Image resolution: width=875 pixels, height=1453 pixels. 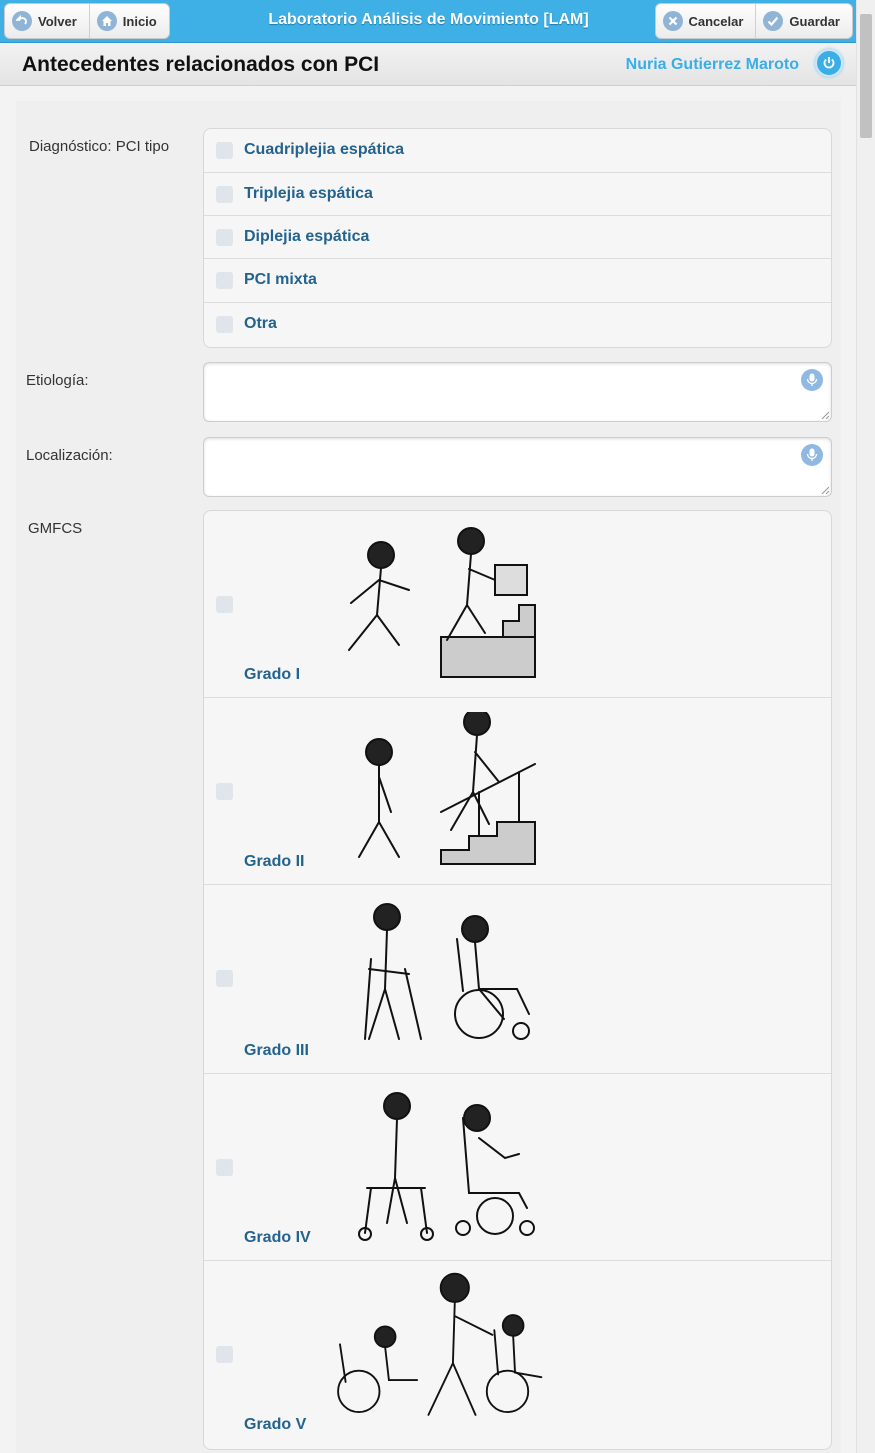 I want to click on power-icon, so click(x=829, y=63).